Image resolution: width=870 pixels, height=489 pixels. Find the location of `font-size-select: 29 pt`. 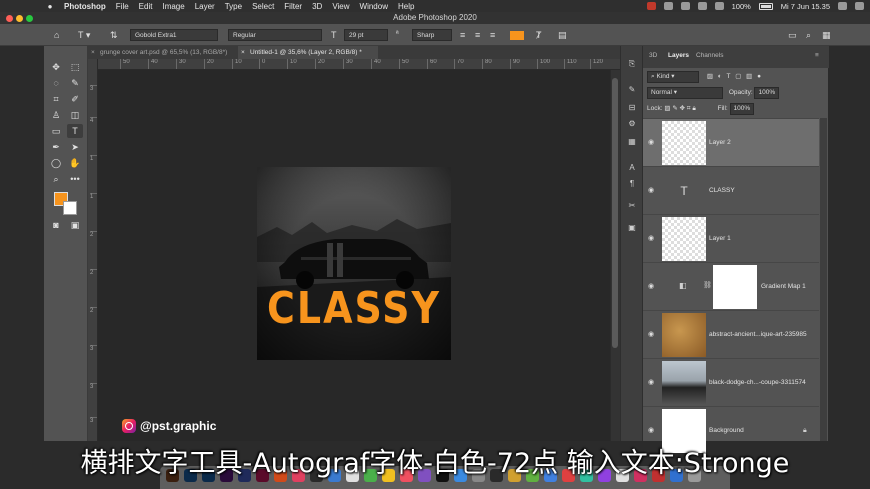

font-size-select: 29 pt is located at coordinates (366, 35).